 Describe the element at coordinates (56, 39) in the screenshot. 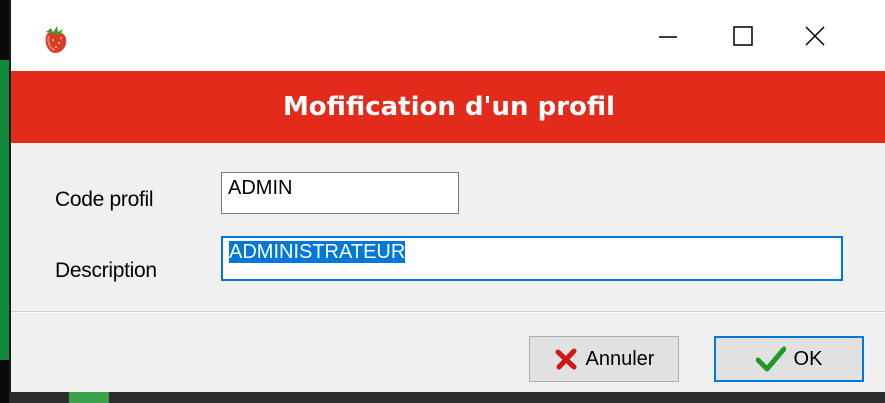

I see `strawberry-icon` at that location.